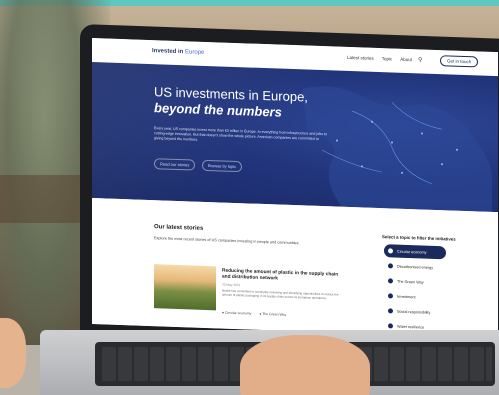 The height and width of the screenshot is (395, 499). What do you see at coordinates (195, 52) in the screenshot?
I see `logo-accent: Europe` at bounding box center [195, 52].